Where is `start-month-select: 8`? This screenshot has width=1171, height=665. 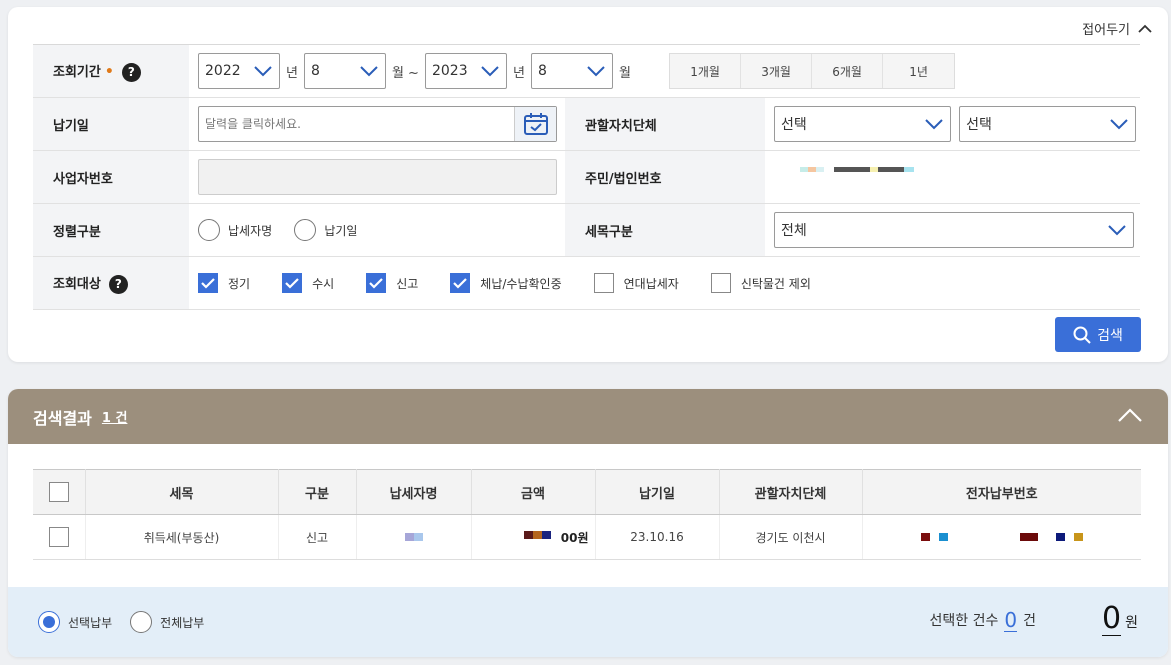
start-month-select: 8 is located at coordinates (344, 71).